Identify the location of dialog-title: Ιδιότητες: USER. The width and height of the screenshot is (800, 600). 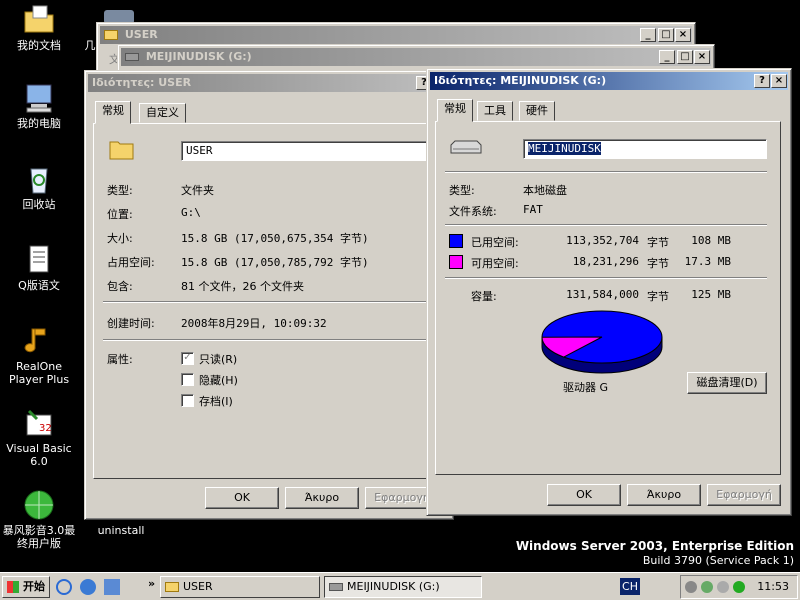
(142, 82).